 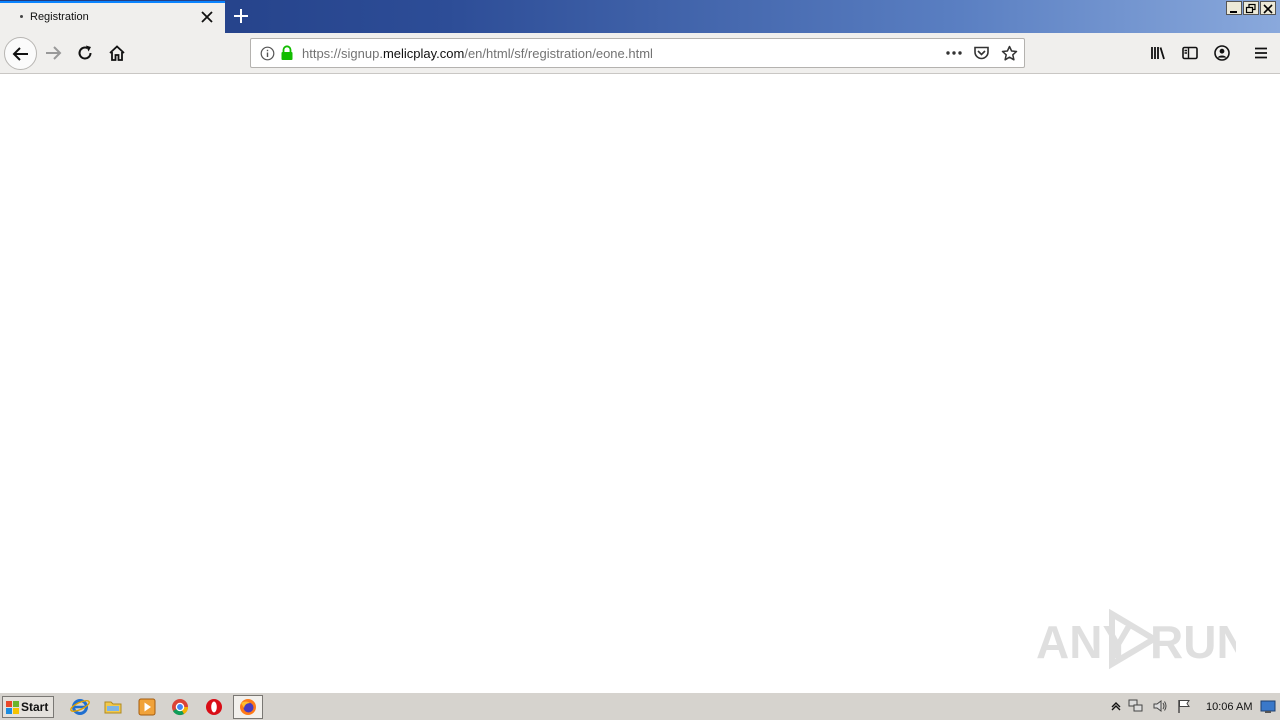 What do you see at coordinates (1184, 706) in the screenshot?
I see `action-center-flag-icon` at bounding box center [1184, 706].